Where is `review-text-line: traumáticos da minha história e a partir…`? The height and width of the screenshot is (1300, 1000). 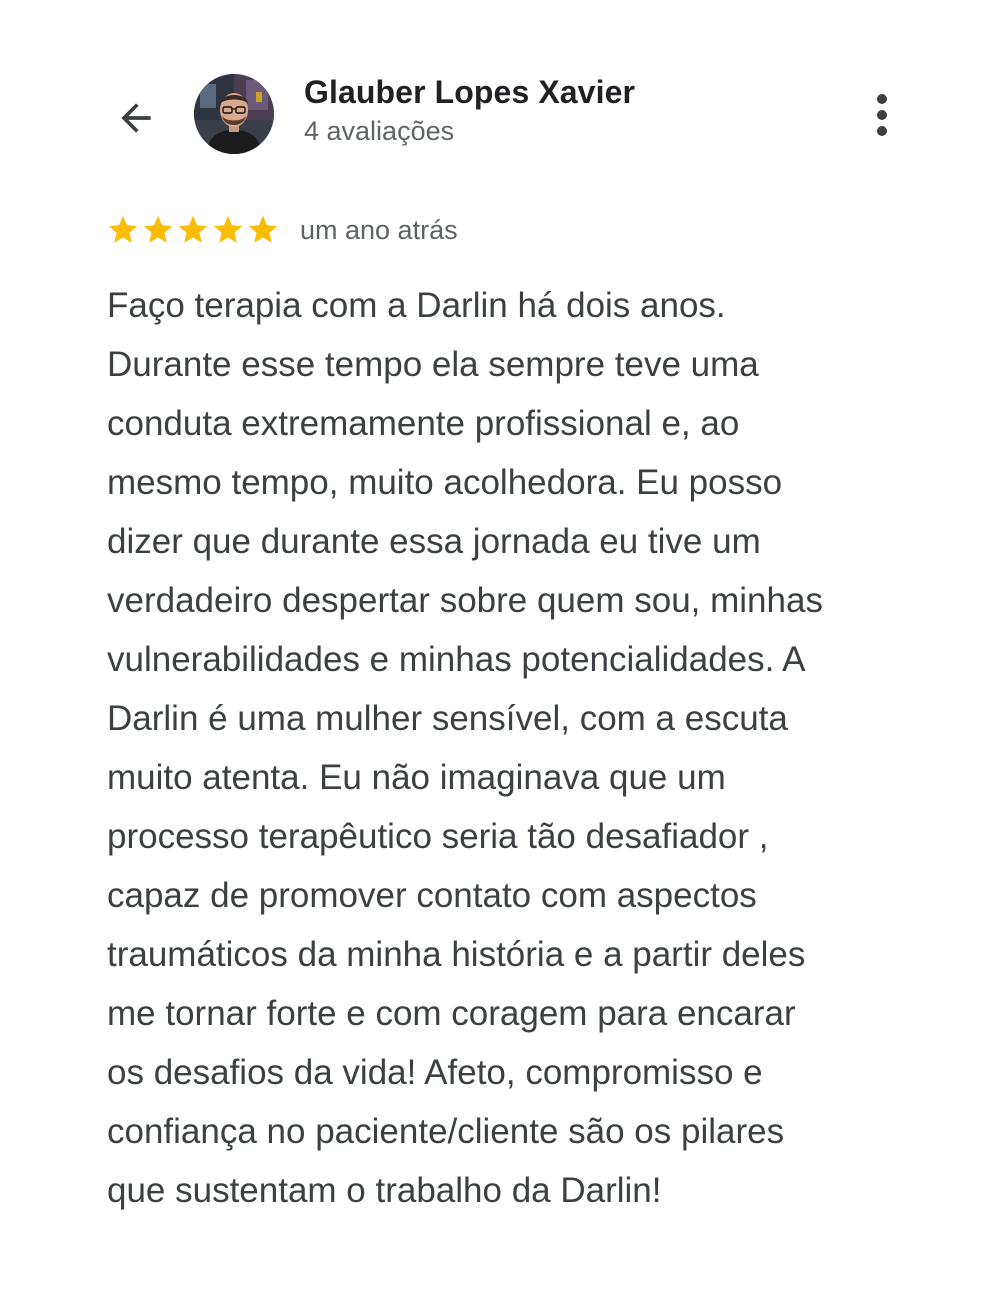 review-text-line: traumáticos da minha história e a partir… is located at coordinates (456, 954).